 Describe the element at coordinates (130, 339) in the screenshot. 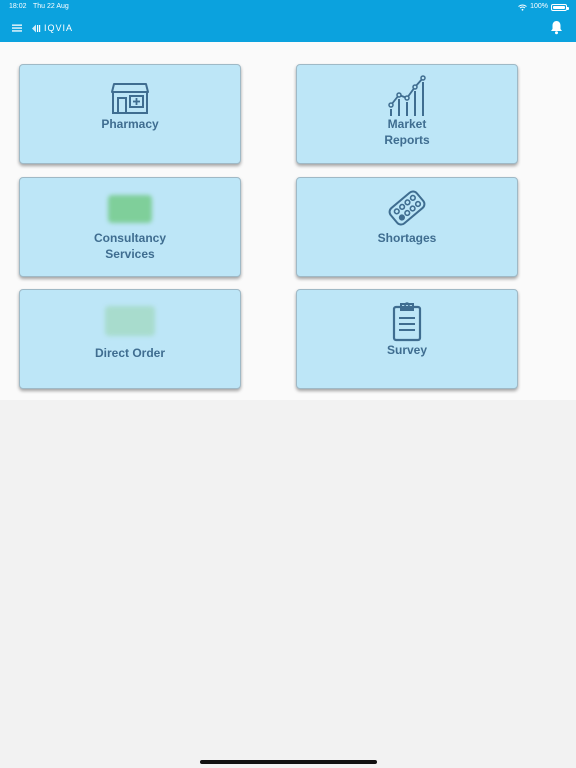

I see `tile-direct-order: Direct Order` at that location.